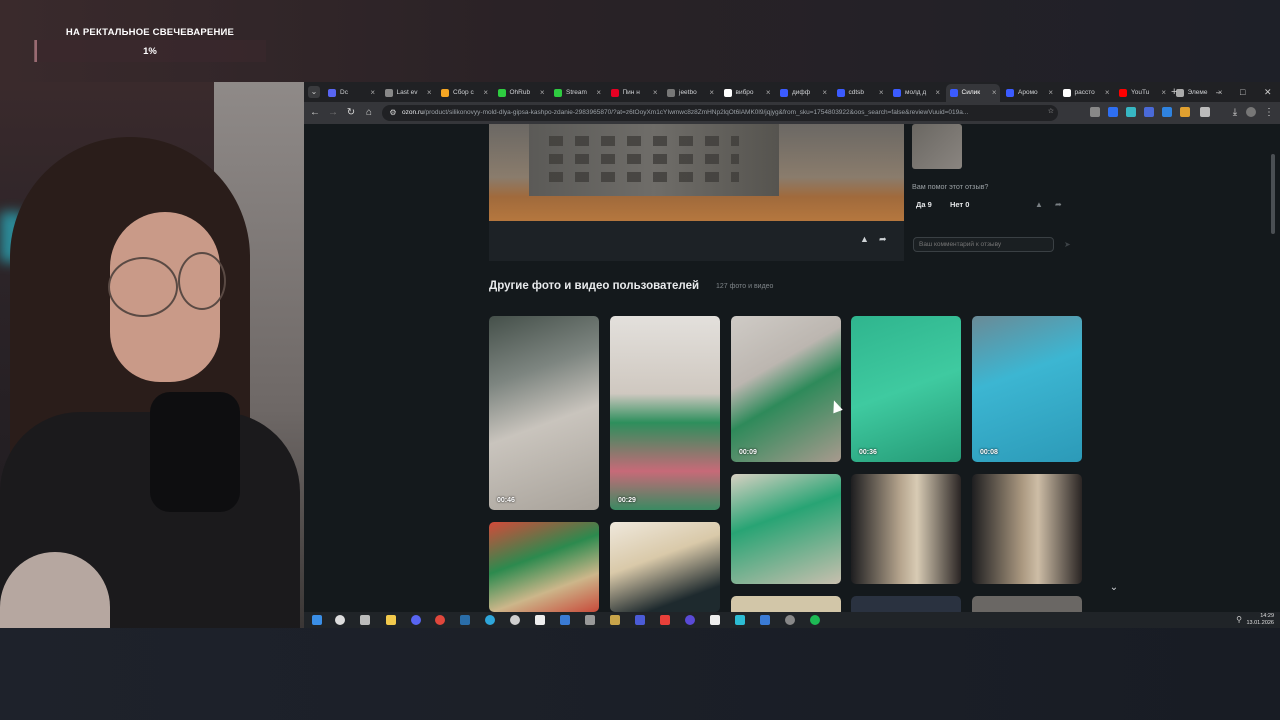 The image size is (1280, 720). I want to click on menu-dots-icon: ⋮, so click(1269, 113).